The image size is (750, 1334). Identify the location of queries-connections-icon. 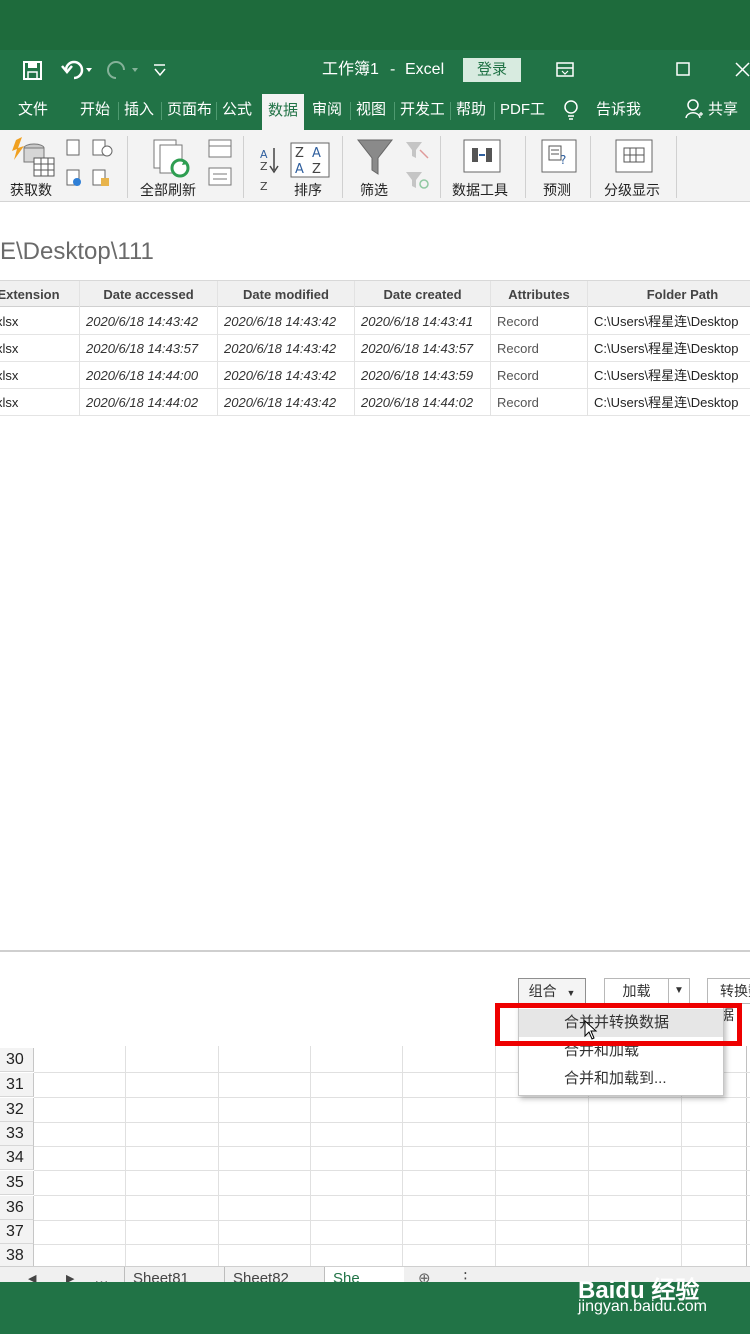
(220, 166).